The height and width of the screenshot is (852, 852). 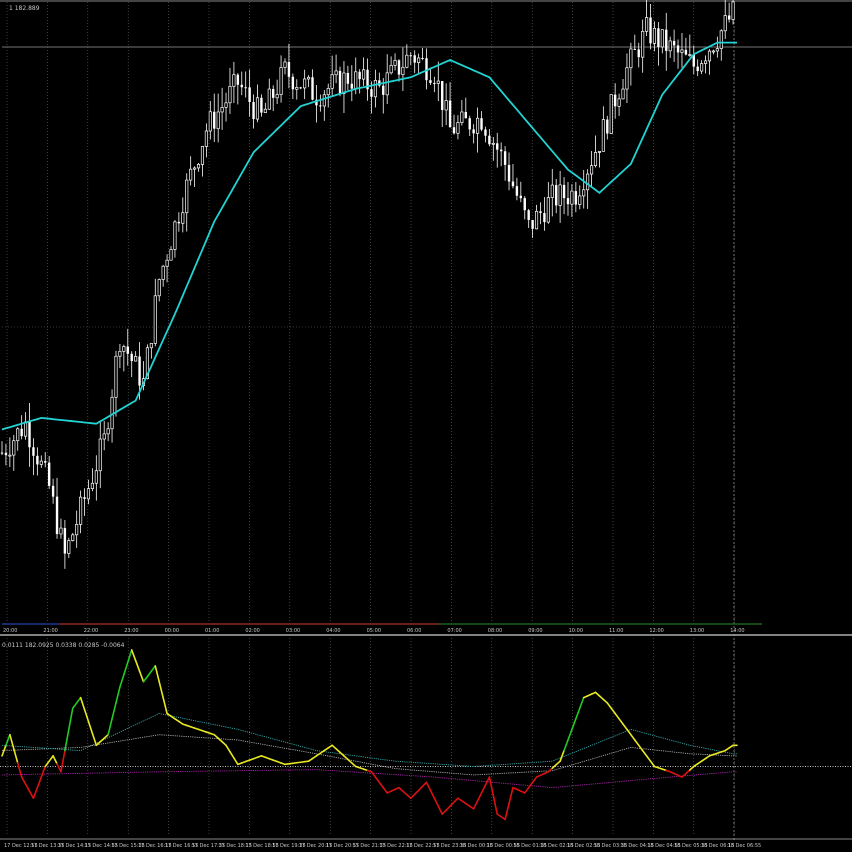 What do you see at coordinates (495, 631) in the screenshot?
I see `main-time-label: 08:00` at bounding box center [495, 631].